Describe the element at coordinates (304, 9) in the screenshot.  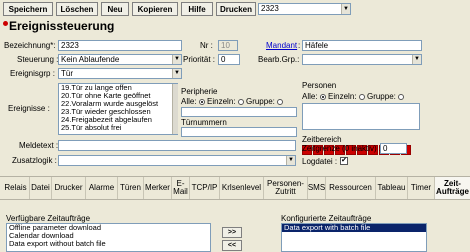
I see `record-select: 2323 ▼` at that location.